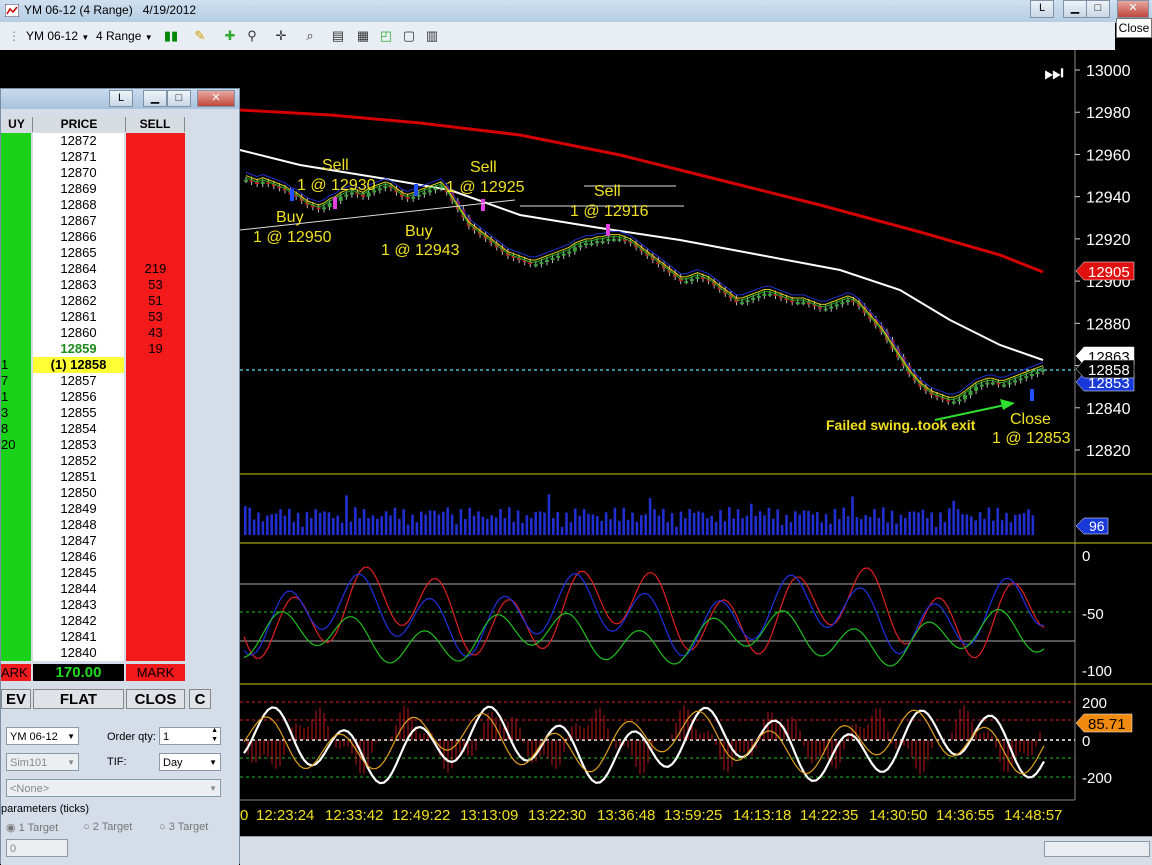 This screenshot has width=1152, height=865. What do you see at coordinates (183, 827) in the screenshot?
I see `target-3-radio: ○ 3 Target` at bounding box center [183, 827].